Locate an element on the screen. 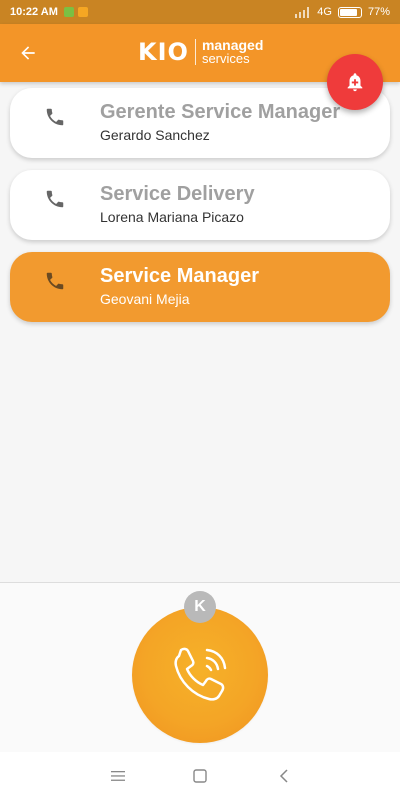  nav-menu-button is located at coordinates (118, 776).